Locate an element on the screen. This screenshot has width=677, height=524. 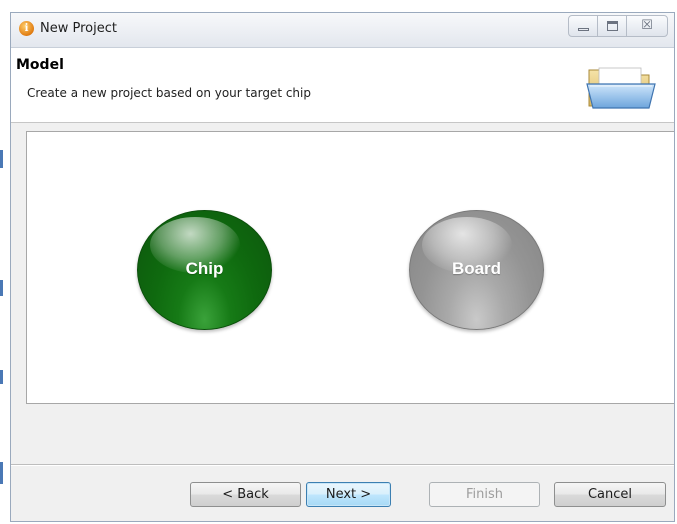
finish-button: Finish is located at coordinates (484, 494).